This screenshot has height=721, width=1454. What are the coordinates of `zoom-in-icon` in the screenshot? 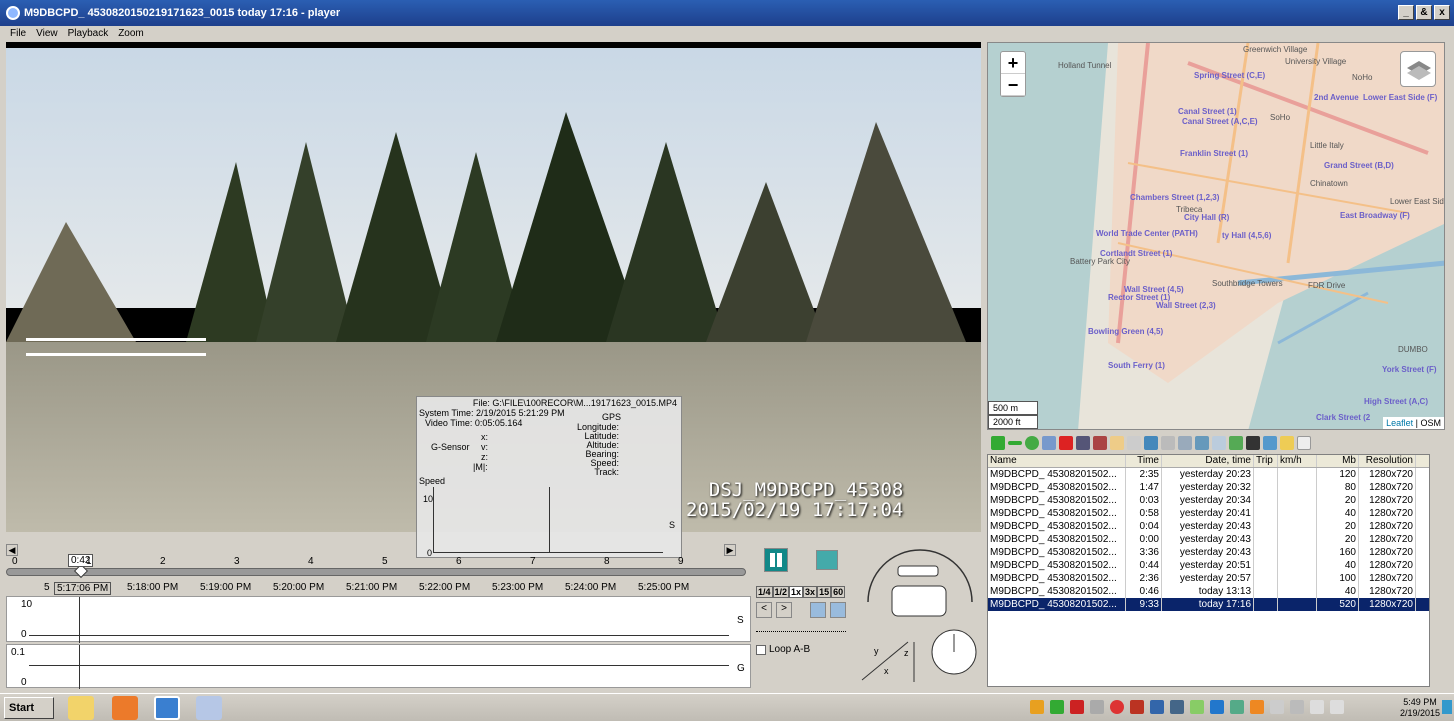 It's located at (818, 610).